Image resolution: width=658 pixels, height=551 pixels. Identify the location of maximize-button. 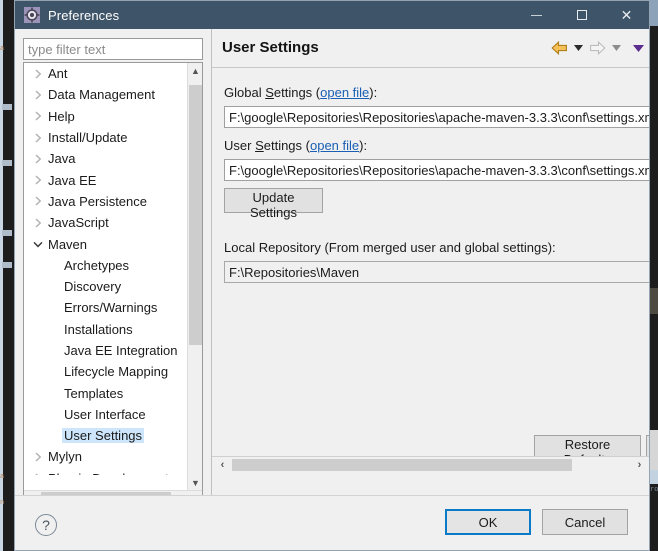
(581, 15).